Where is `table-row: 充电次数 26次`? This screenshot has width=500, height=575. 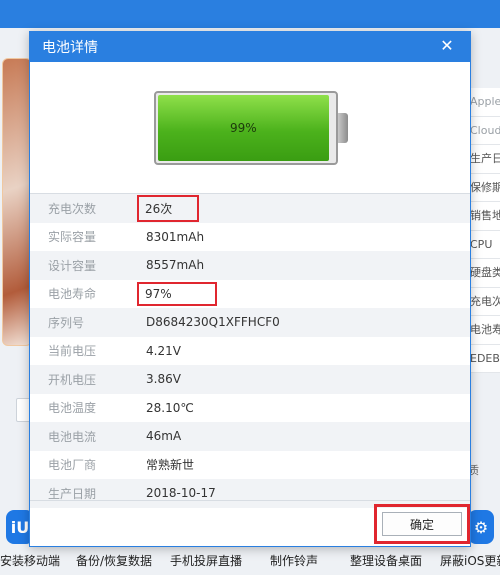
table-row: 充电次数 26次 is located at coordinates (250, 208).